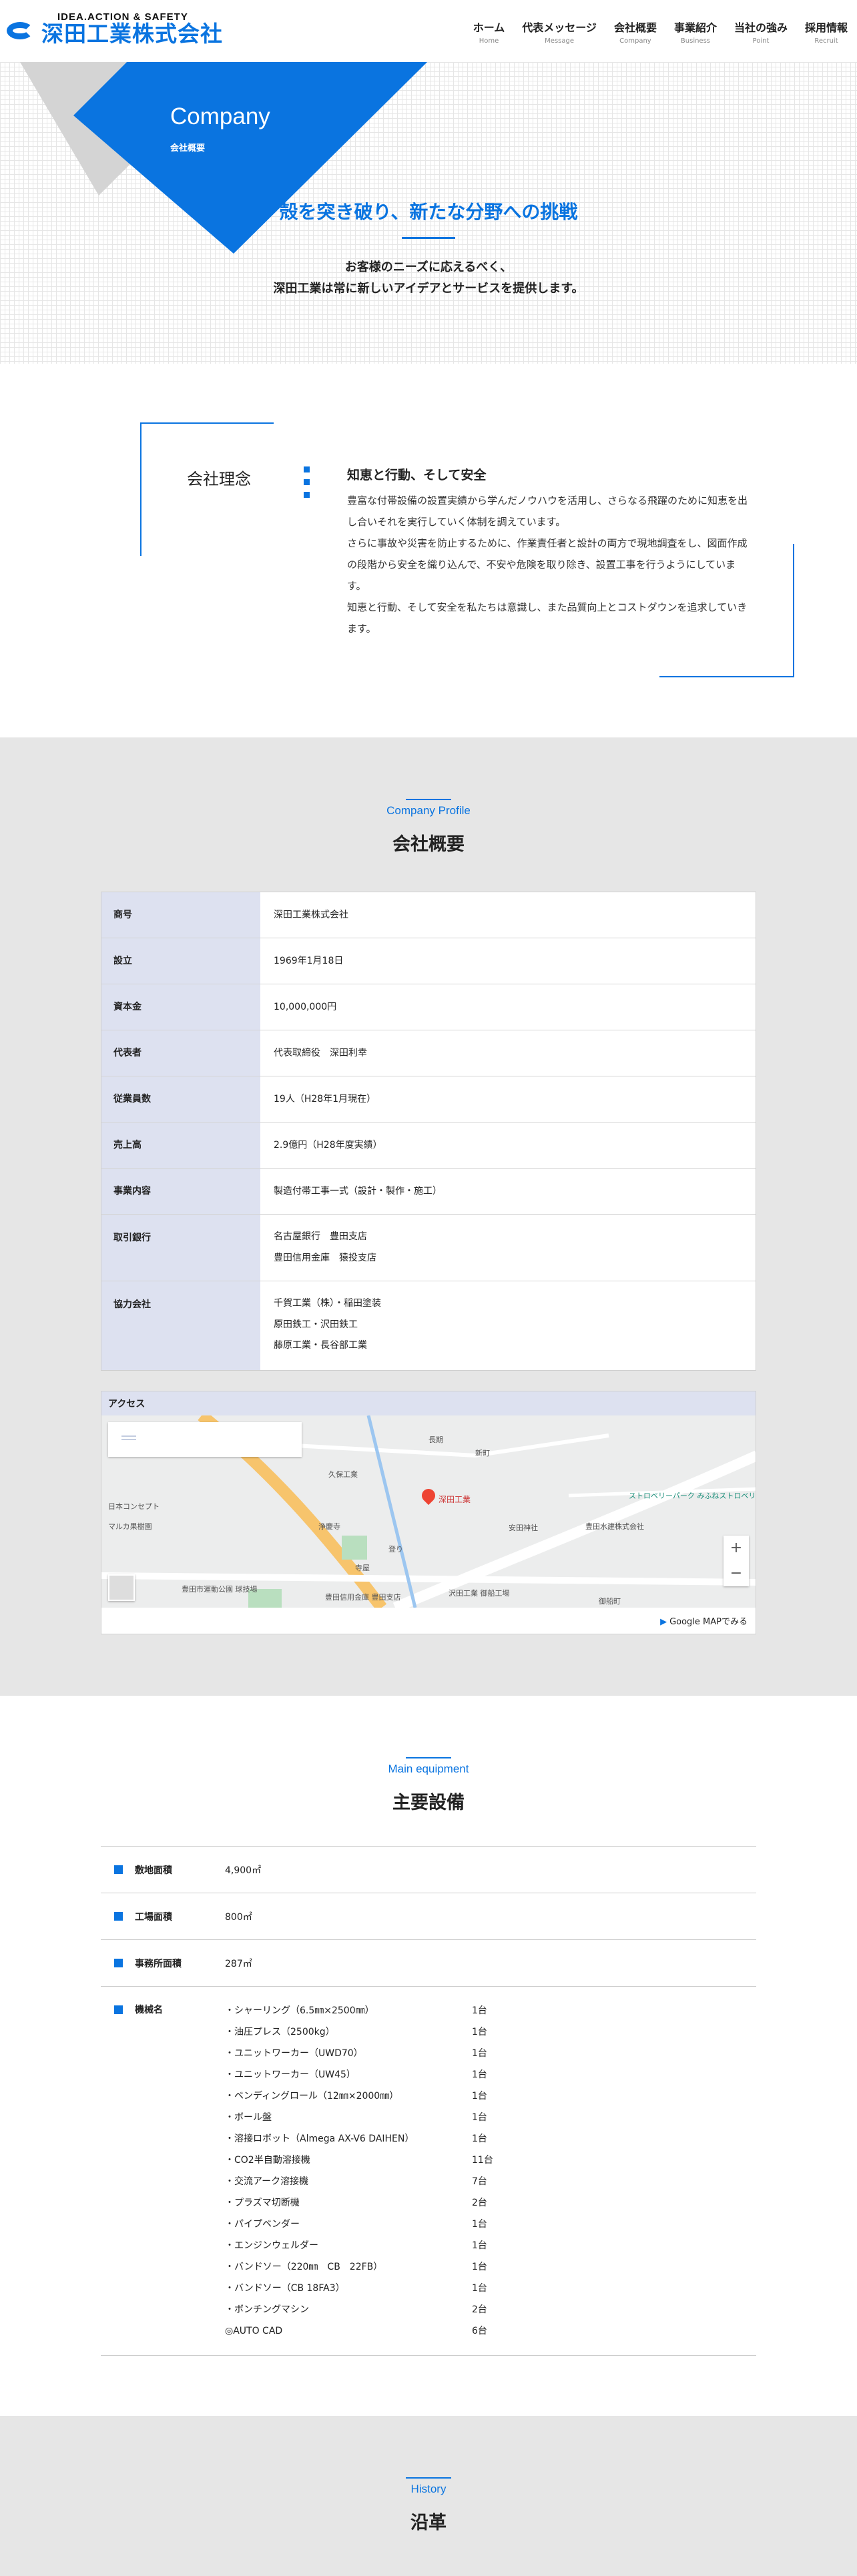 The image size is (857, 2576). Describe the element at coordinates (429, 1248) in the screenshot. I see `table-row: 取引銀行 名古屋銀行 豊田支店 豊田信用金庫 猿投支店` at that location.